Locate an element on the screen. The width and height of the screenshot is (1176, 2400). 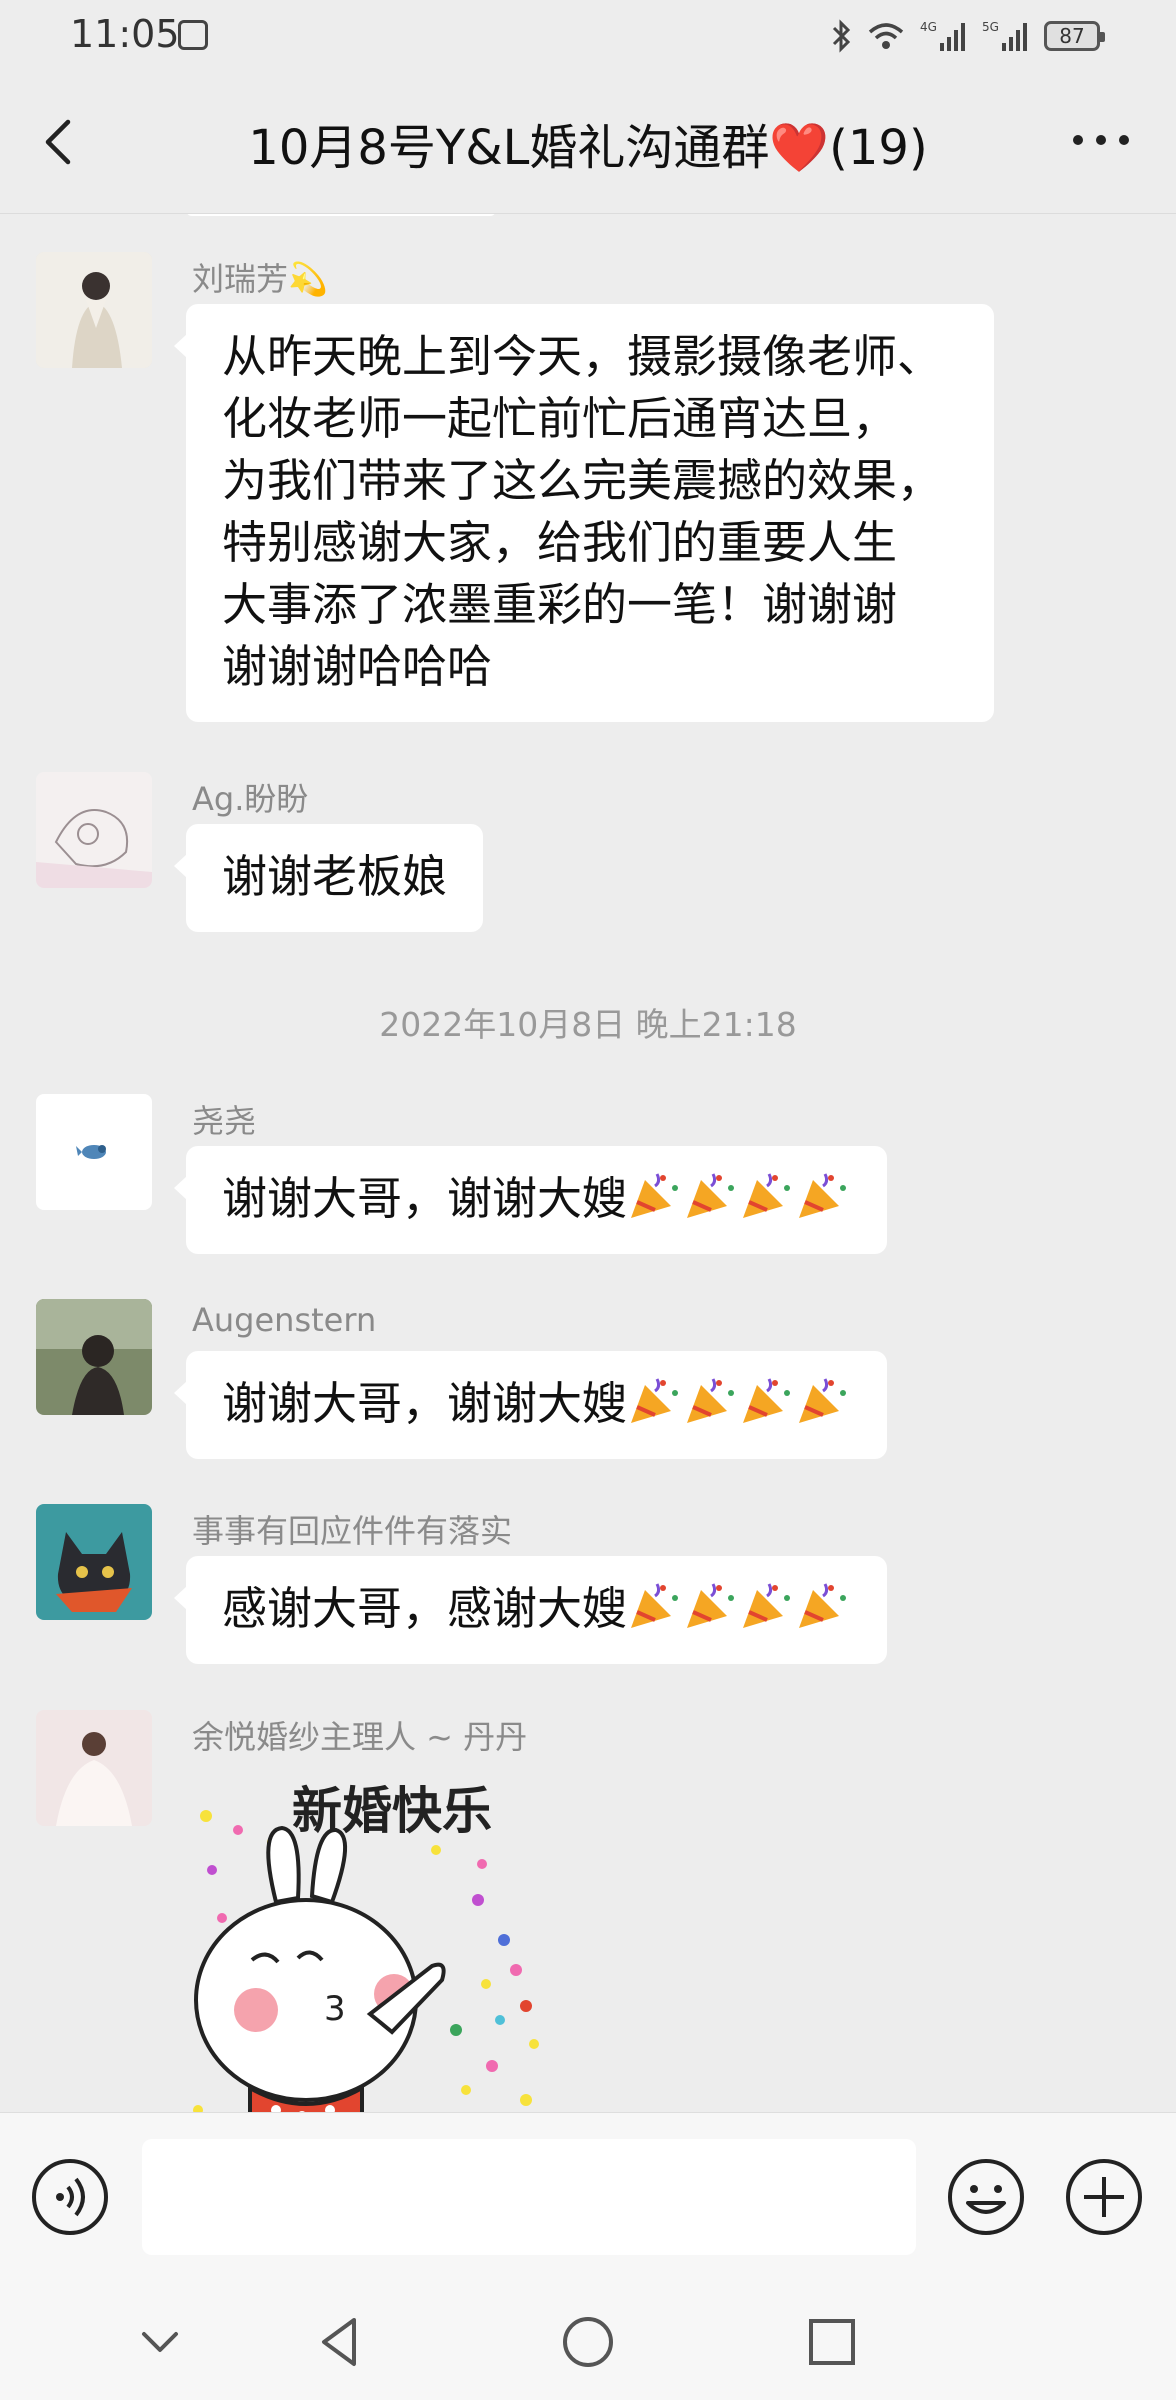
nfc-icon is located at coordinates (193, 35).